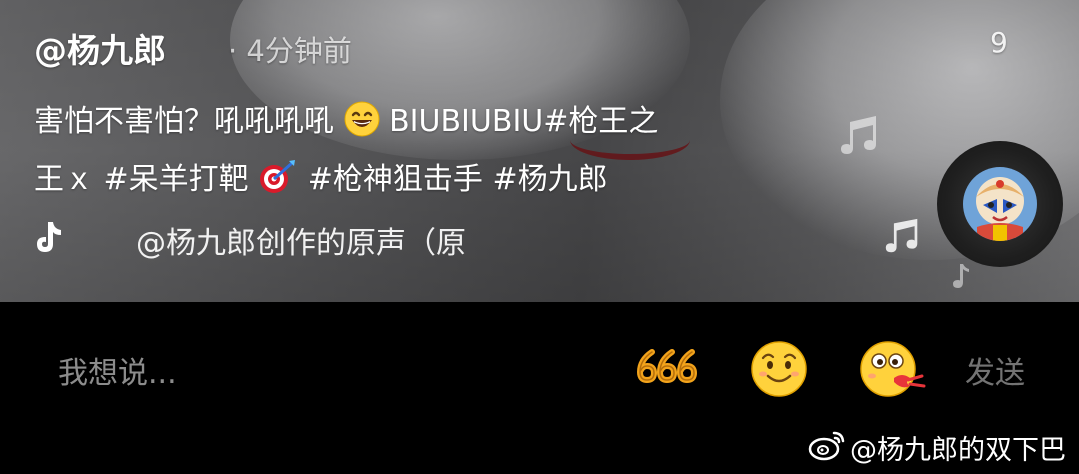  What do you see at coordinates (999, 42) in the screenshot?
I see `viewer-count: 9` at bounding box center [999, 42].